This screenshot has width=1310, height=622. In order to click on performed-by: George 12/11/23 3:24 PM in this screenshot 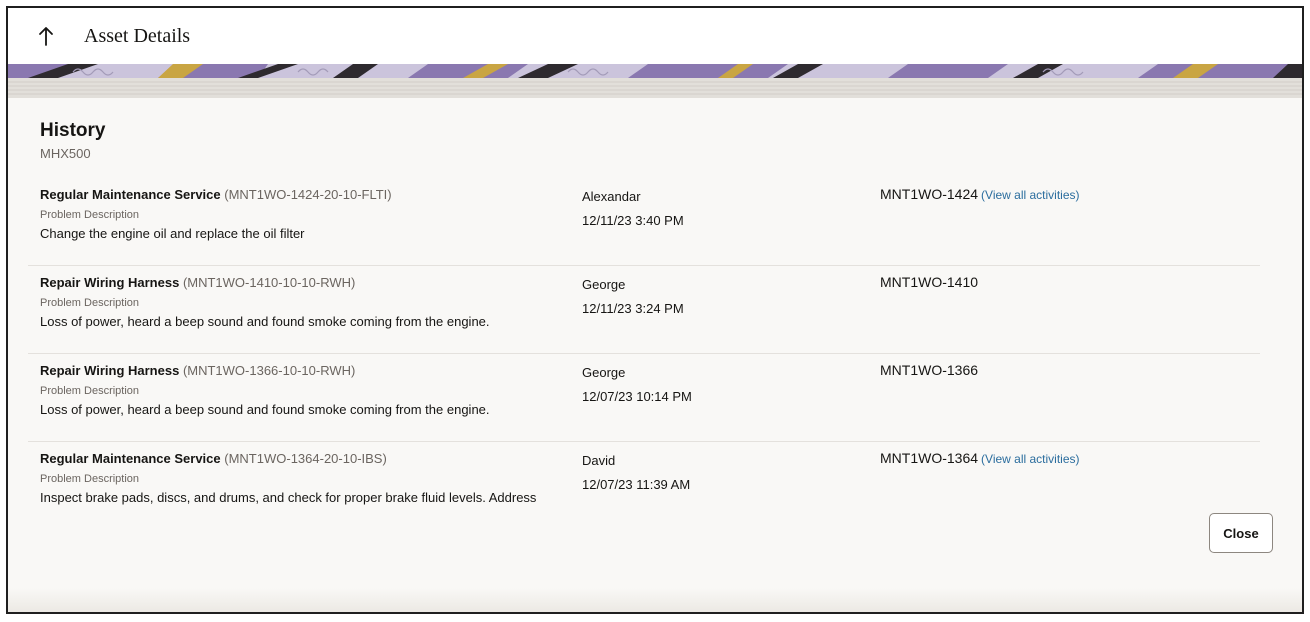, I will do `click(702, 296)`.